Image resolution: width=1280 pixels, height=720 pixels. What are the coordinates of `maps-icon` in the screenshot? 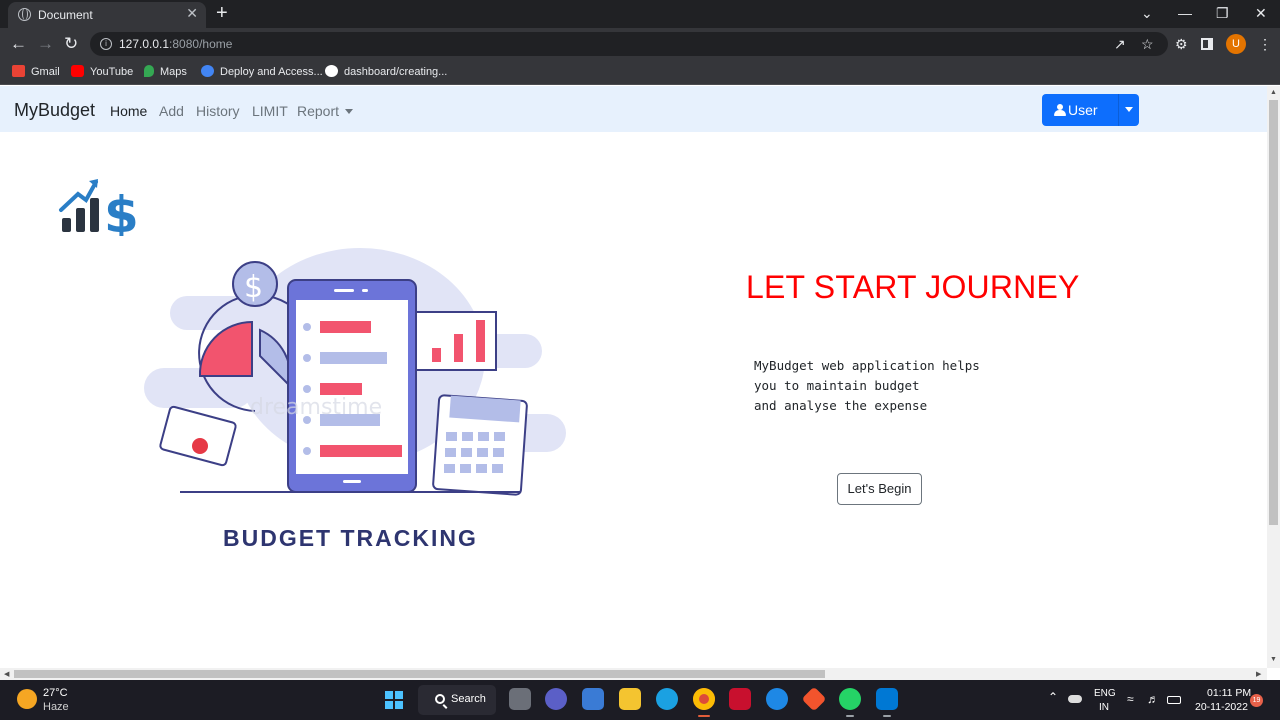 It's located at (149, 71).